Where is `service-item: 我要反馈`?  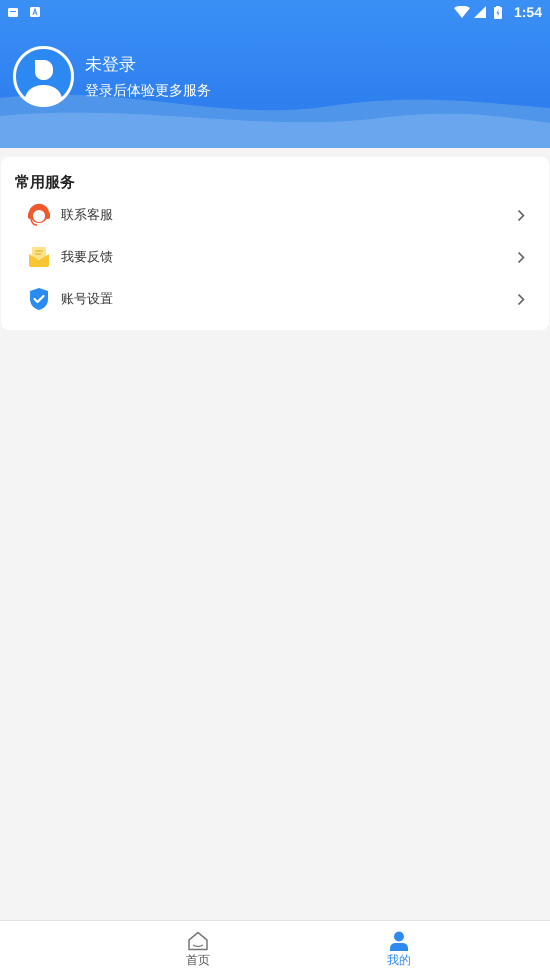 service-item: 我要反馈 is located at coordinates (275, 257).